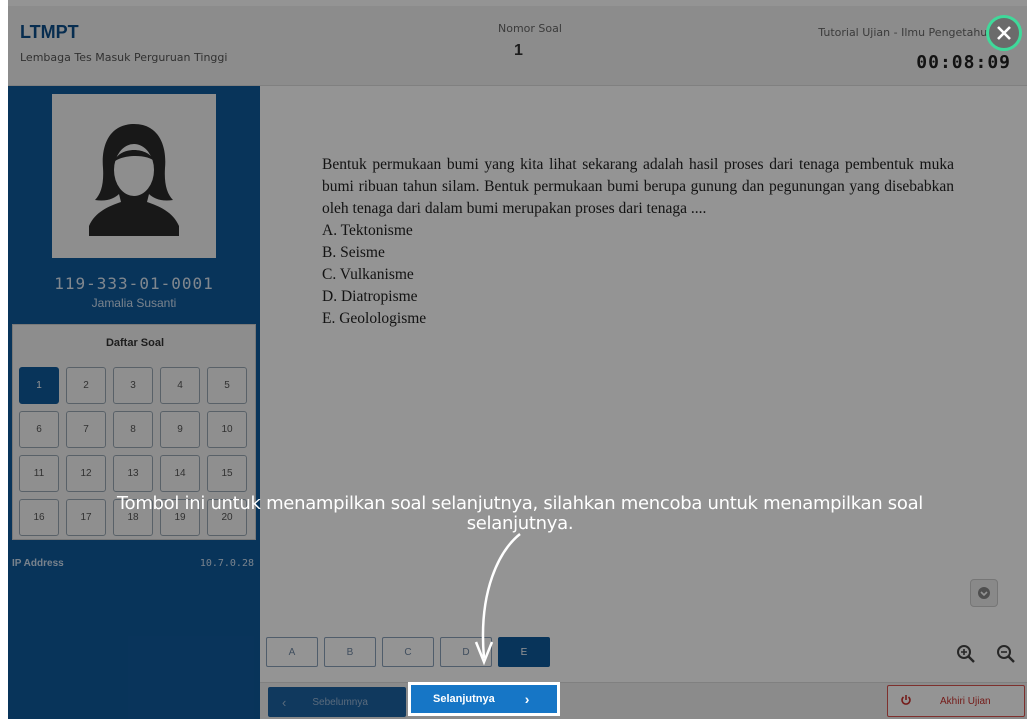 The image size is (1027, 719). I want to click on question-nav-item: 16, so click(39, 517).